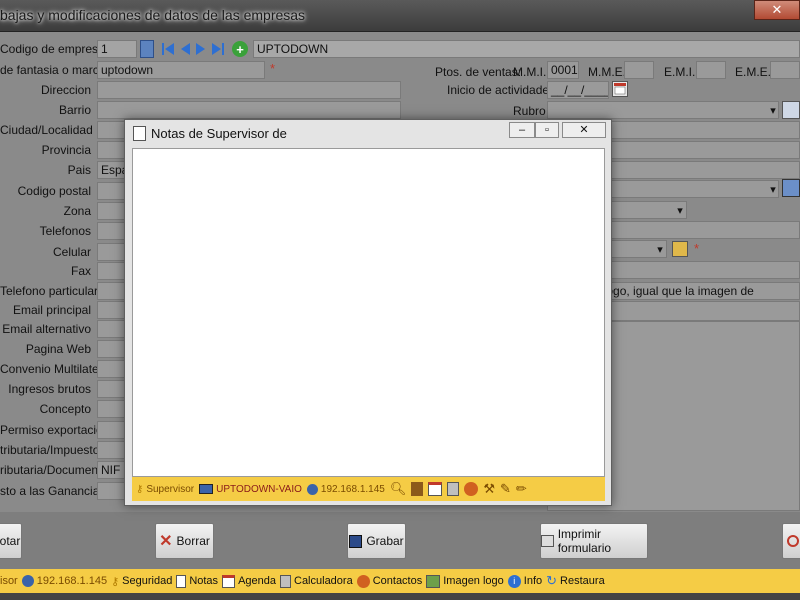 The image size is (800, 600). Describe the element at coordinates (181, 70) in the screenshot. I see `fantasia-field: uptodown` at that location.